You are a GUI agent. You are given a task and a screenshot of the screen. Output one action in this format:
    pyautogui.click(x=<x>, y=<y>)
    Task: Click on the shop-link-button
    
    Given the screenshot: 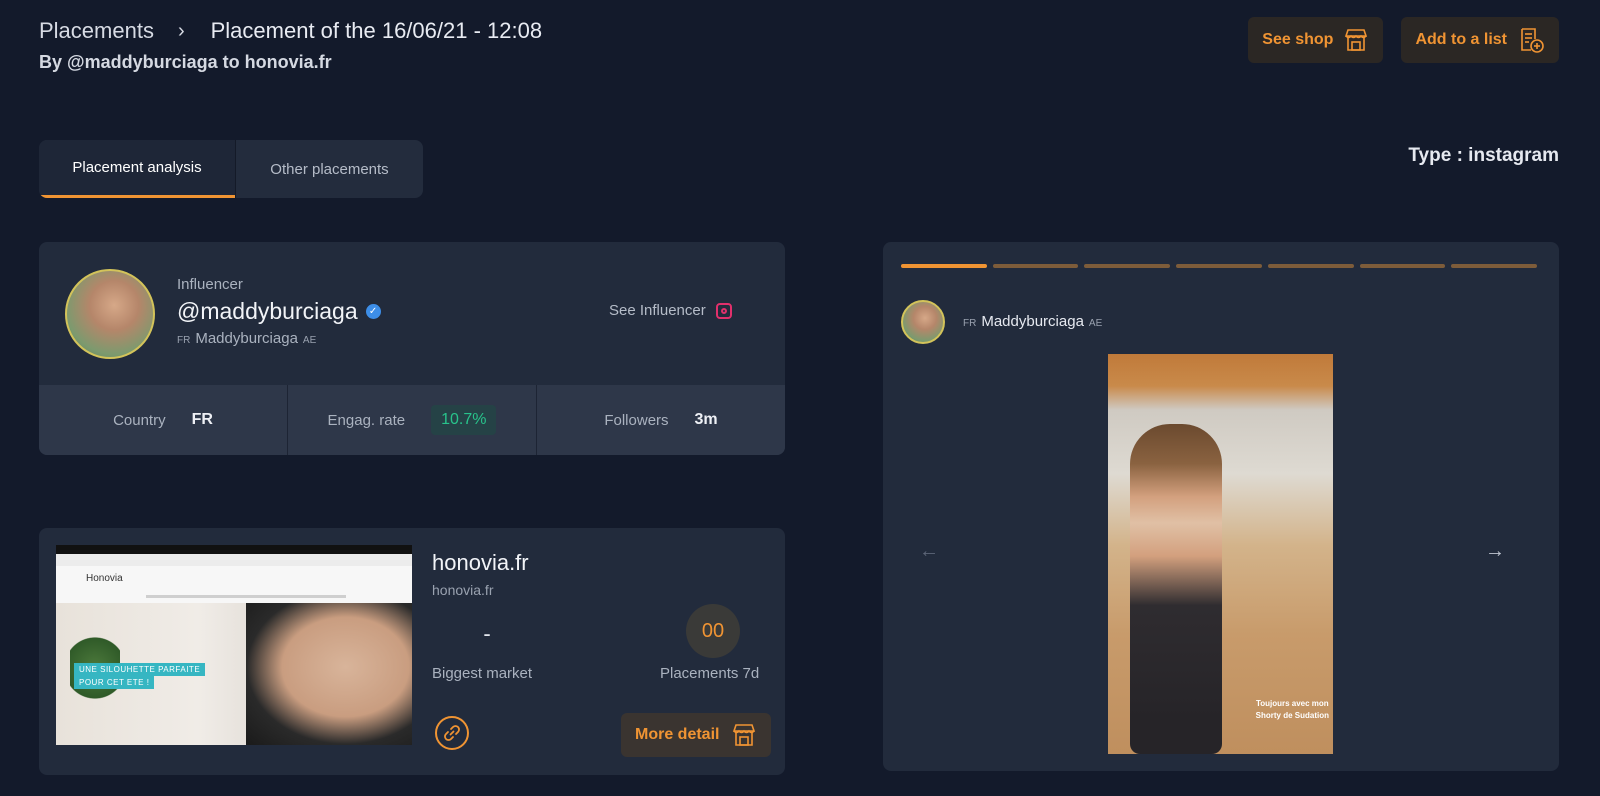 What is the action you would take?
    pyautogui.click(x=452, y=733)
    